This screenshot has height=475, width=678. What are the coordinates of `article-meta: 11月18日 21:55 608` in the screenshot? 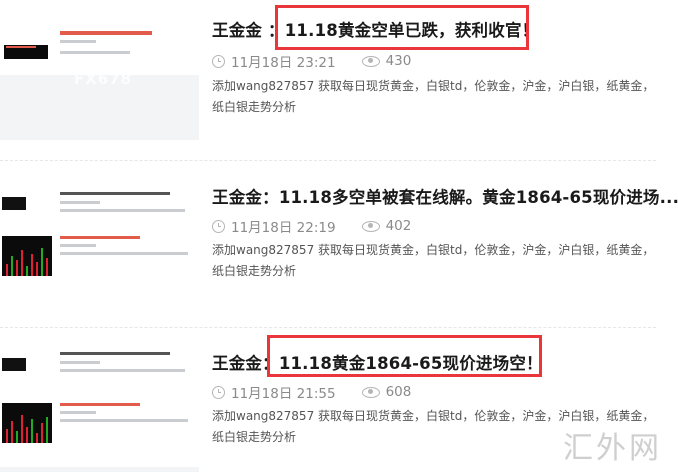 It's located at (311, 392).